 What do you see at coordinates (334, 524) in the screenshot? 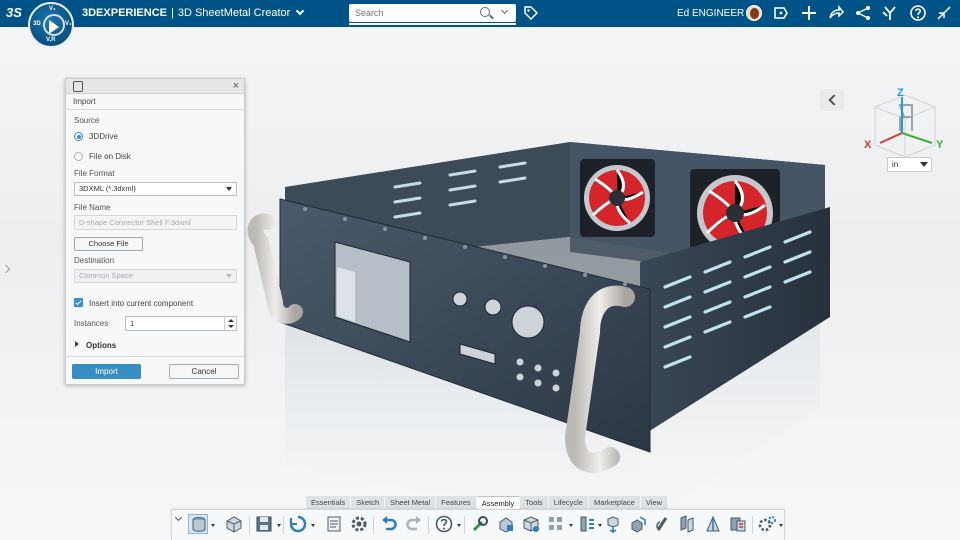
I see `properties-icon` at bounding box center [334, 524].